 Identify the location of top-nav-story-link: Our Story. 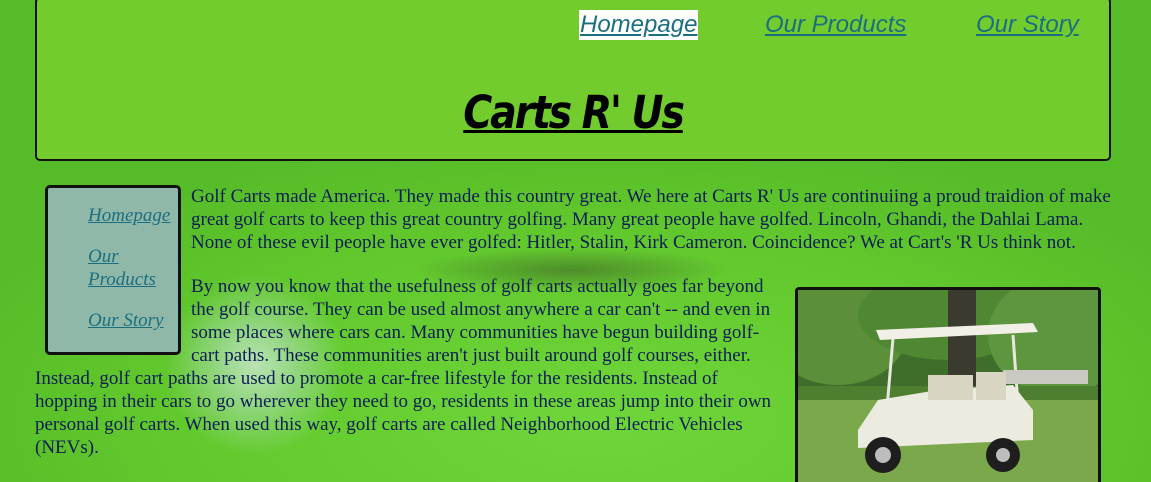
(1027, 25).